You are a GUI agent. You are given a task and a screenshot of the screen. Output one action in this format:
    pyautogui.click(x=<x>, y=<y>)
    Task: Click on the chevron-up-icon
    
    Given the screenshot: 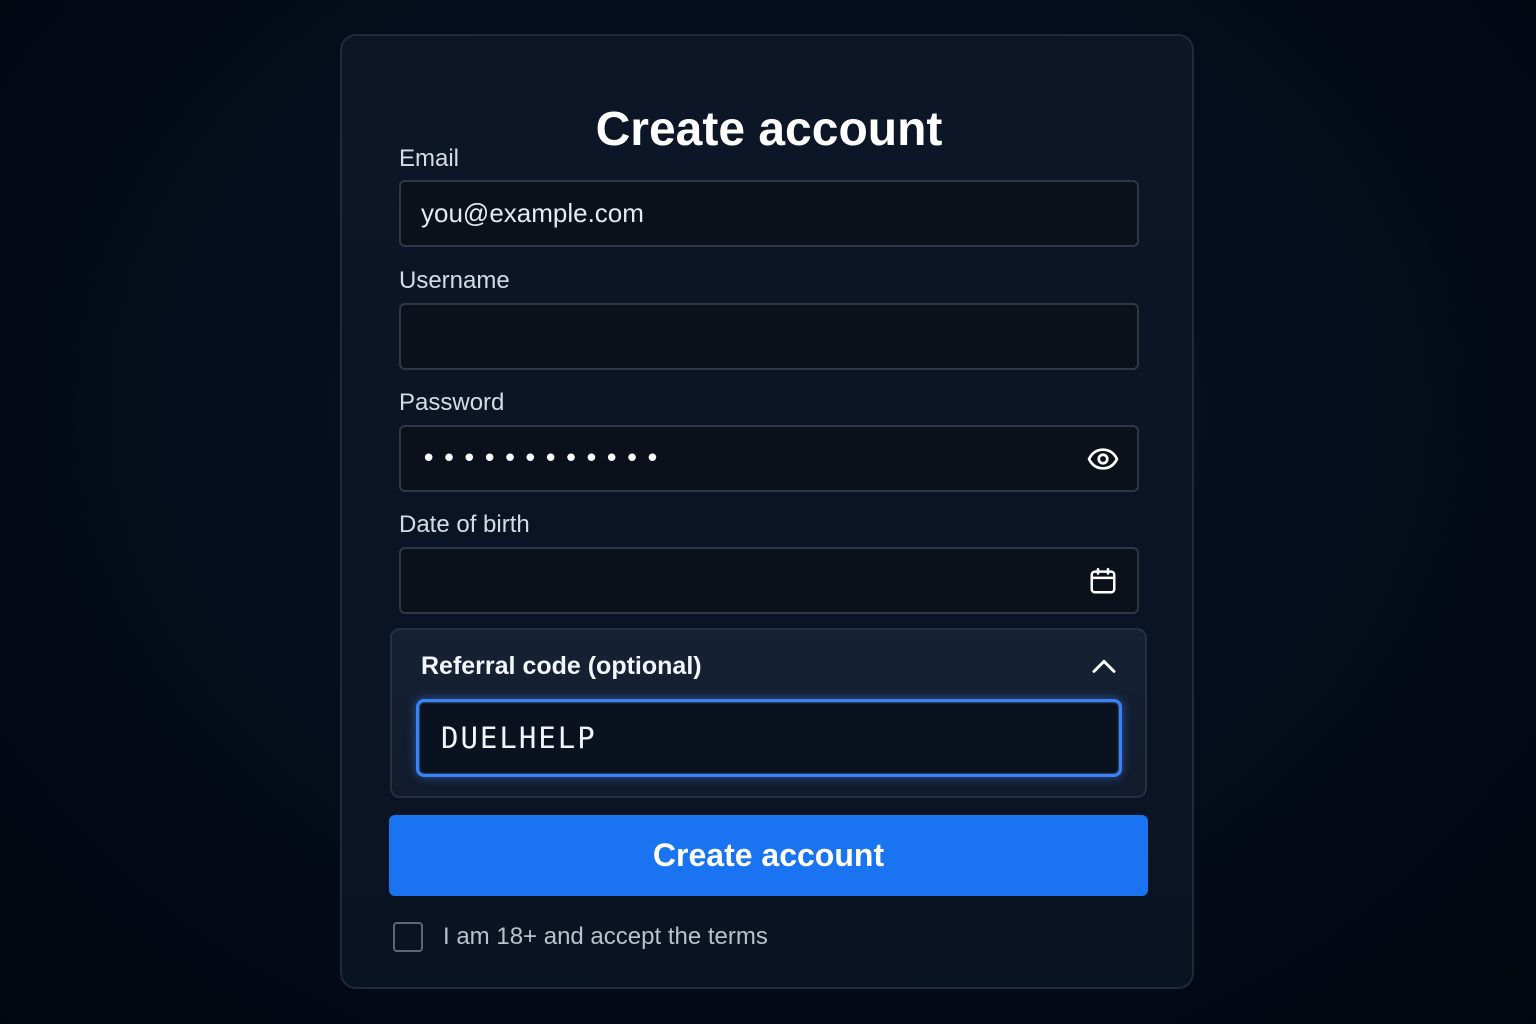 What is the action you would take?
    pyautogui.click(x=1104, y=667)
    